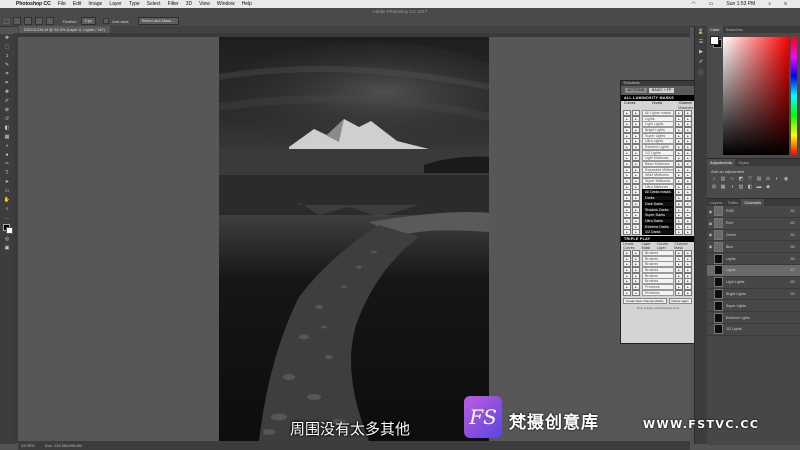 This screenshot has height=450, width=800. I want to click on healing-tool-icon: ✚, so click(7, 92).